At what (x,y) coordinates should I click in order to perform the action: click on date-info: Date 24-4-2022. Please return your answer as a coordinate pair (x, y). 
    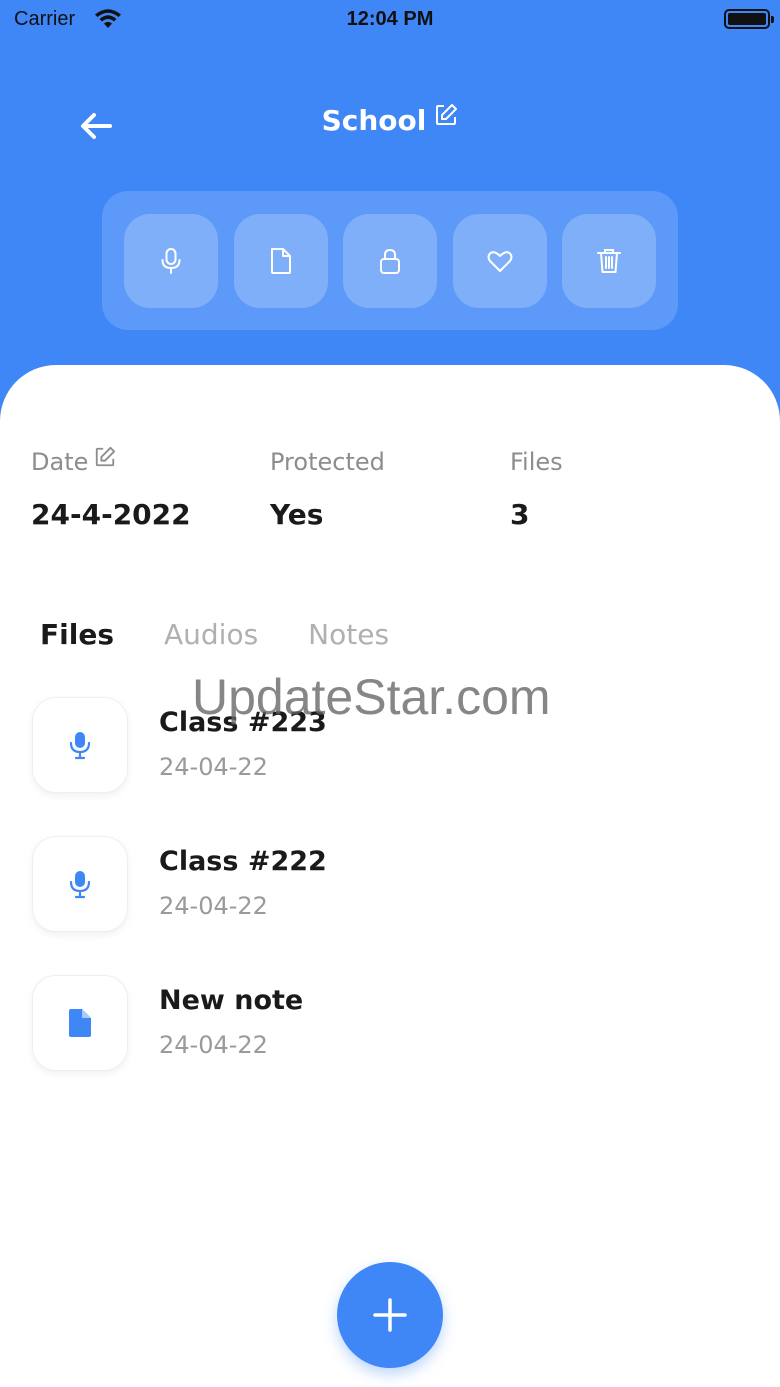
    Looking at the image, I should click on (111, 488).